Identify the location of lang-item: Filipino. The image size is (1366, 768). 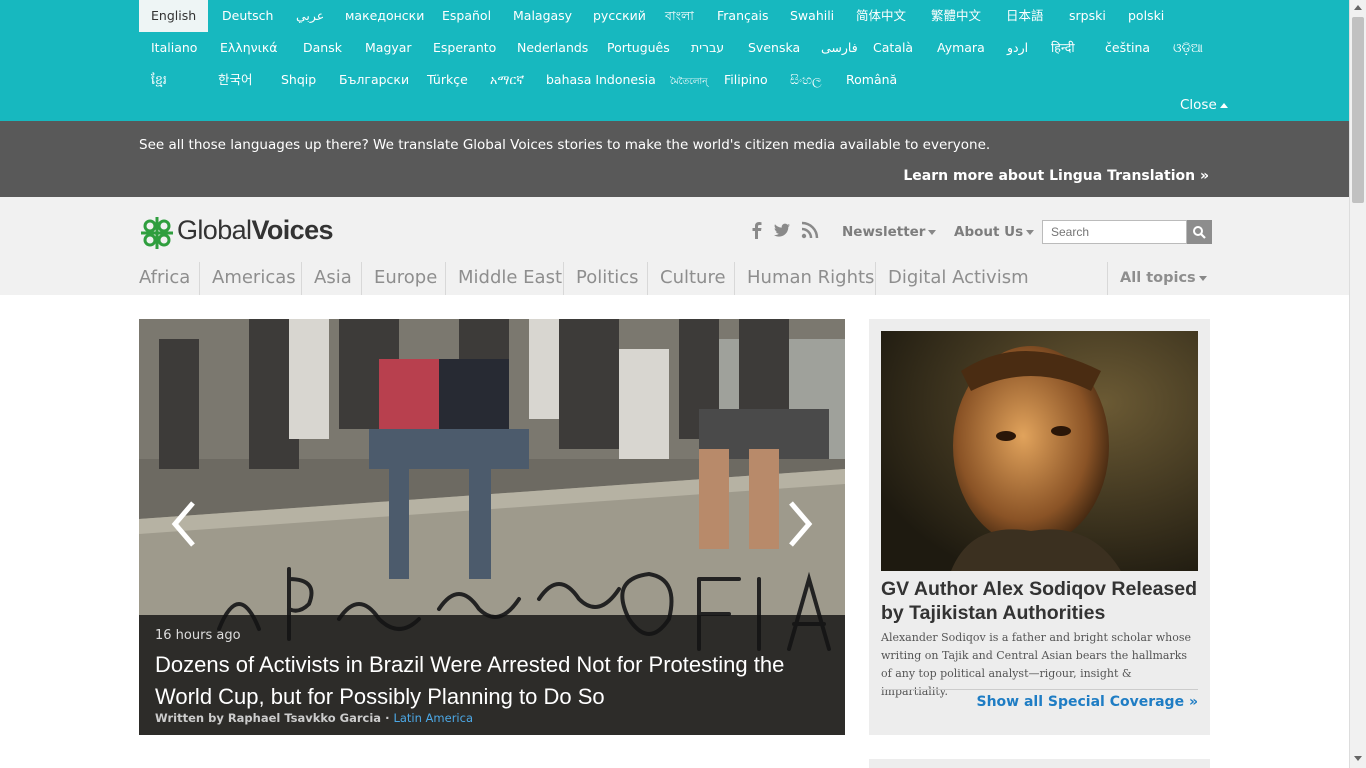
(746, 80).